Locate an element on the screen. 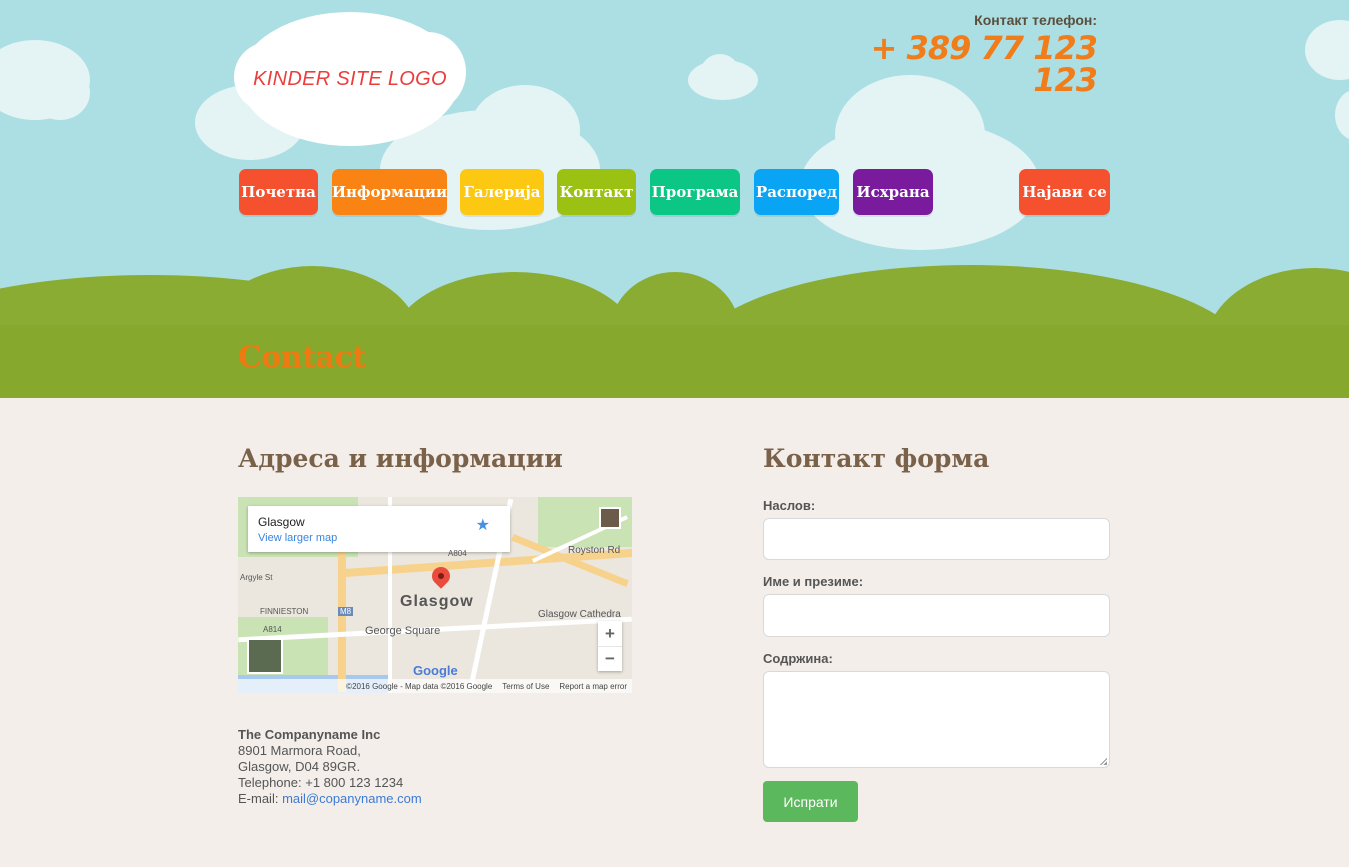 The image size is (1349, 867). email-link: mail@copanyname.com is located at coordinates (352, 798).